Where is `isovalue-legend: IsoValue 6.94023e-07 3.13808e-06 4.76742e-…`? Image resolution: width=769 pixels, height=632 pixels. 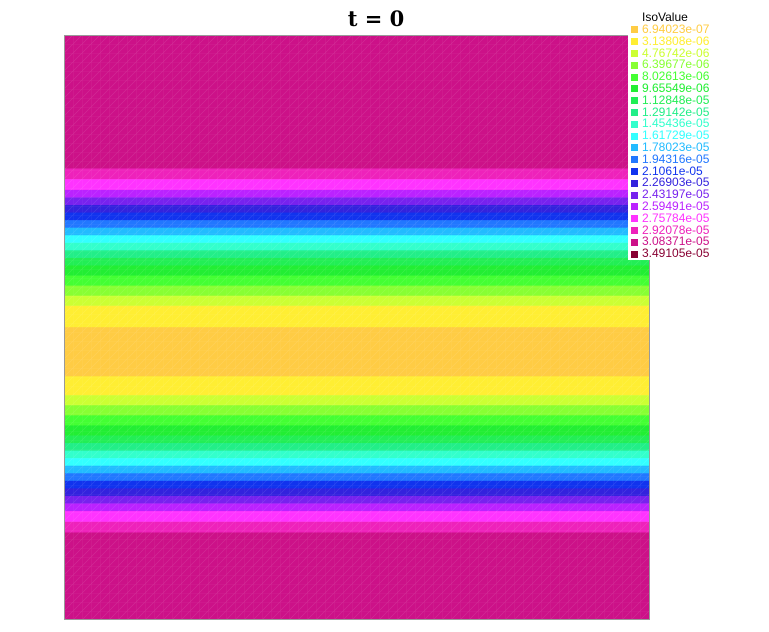
isovalue-legend: IsoValue 6.94023e-07 3.13808e-06 4.76742e-… is located at coordinates (674, 135).